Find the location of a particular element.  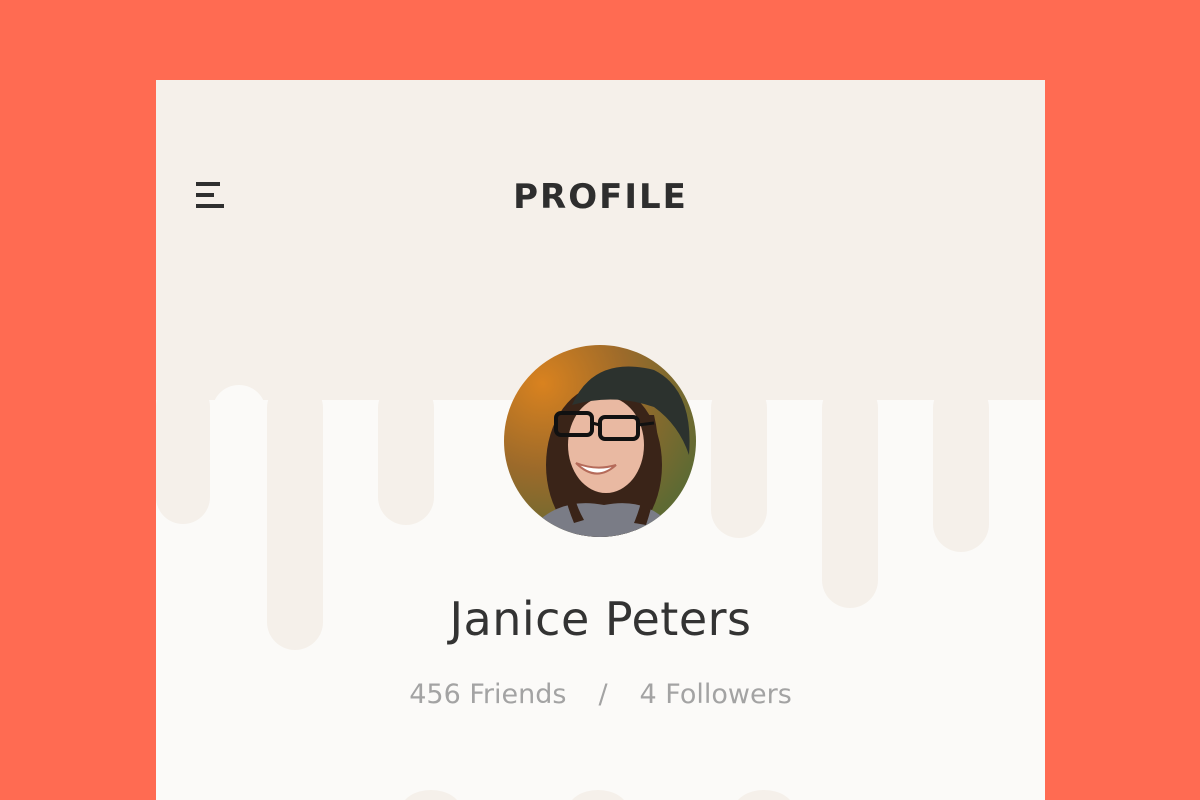

friends-count-link: 456 Friends is located at coordinates (487, 695).